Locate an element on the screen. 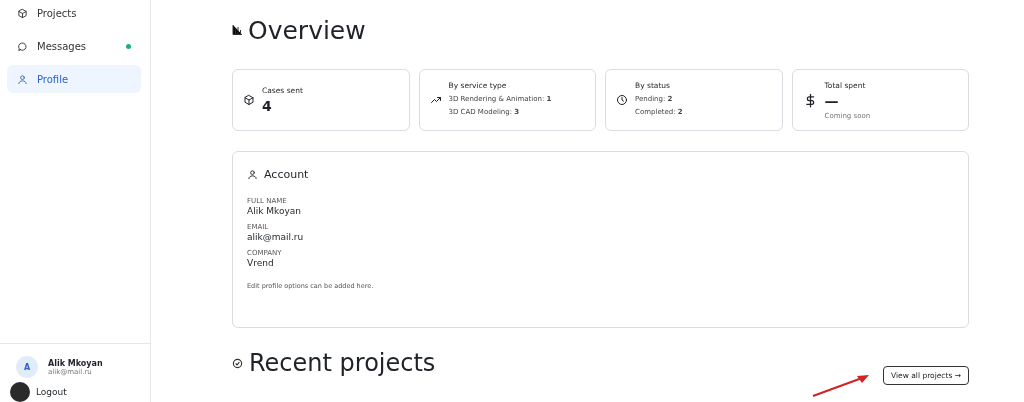 The height and width of the screenshot is (402, 1024). chat-bubble-icon is located at coordinates (22, 46).